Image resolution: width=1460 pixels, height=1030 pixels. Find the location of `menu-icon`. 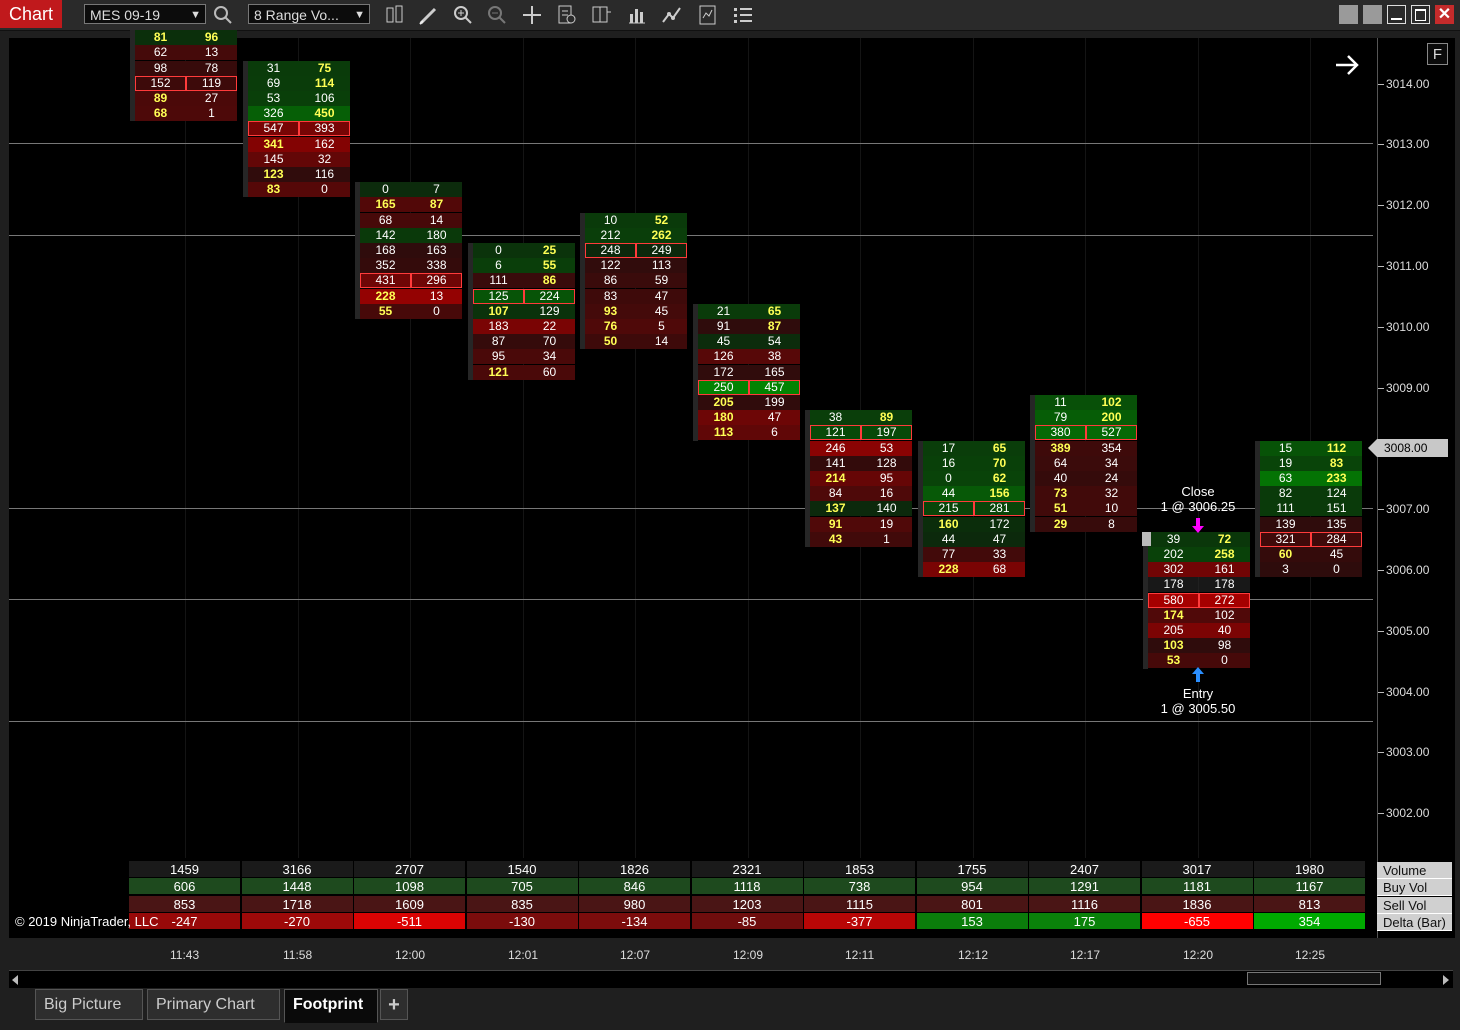

menu-icon is located at coordinates (743, 15).